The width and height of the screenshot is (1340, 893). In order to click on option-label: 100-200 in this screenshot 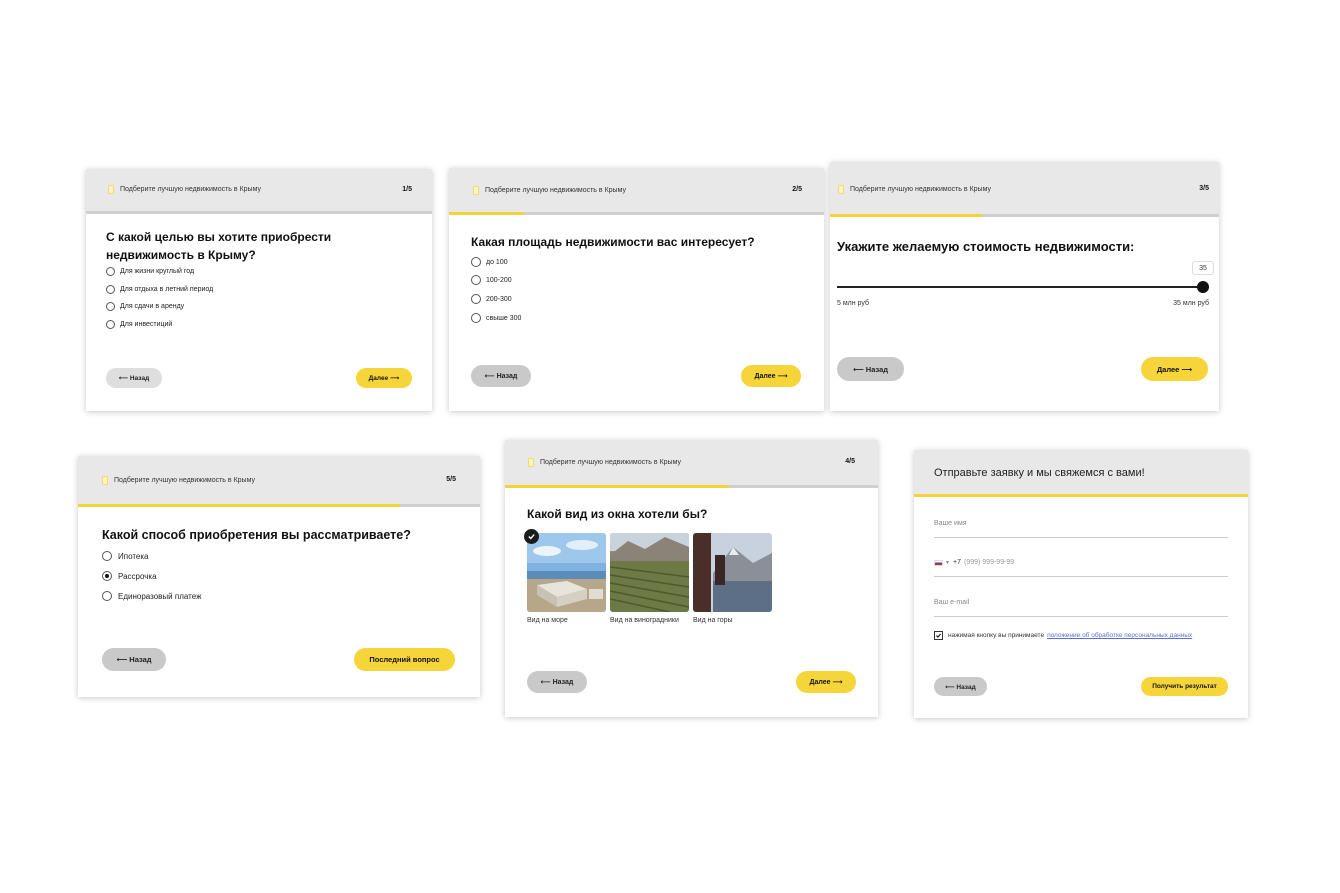, I will do `click(499, 280)`.